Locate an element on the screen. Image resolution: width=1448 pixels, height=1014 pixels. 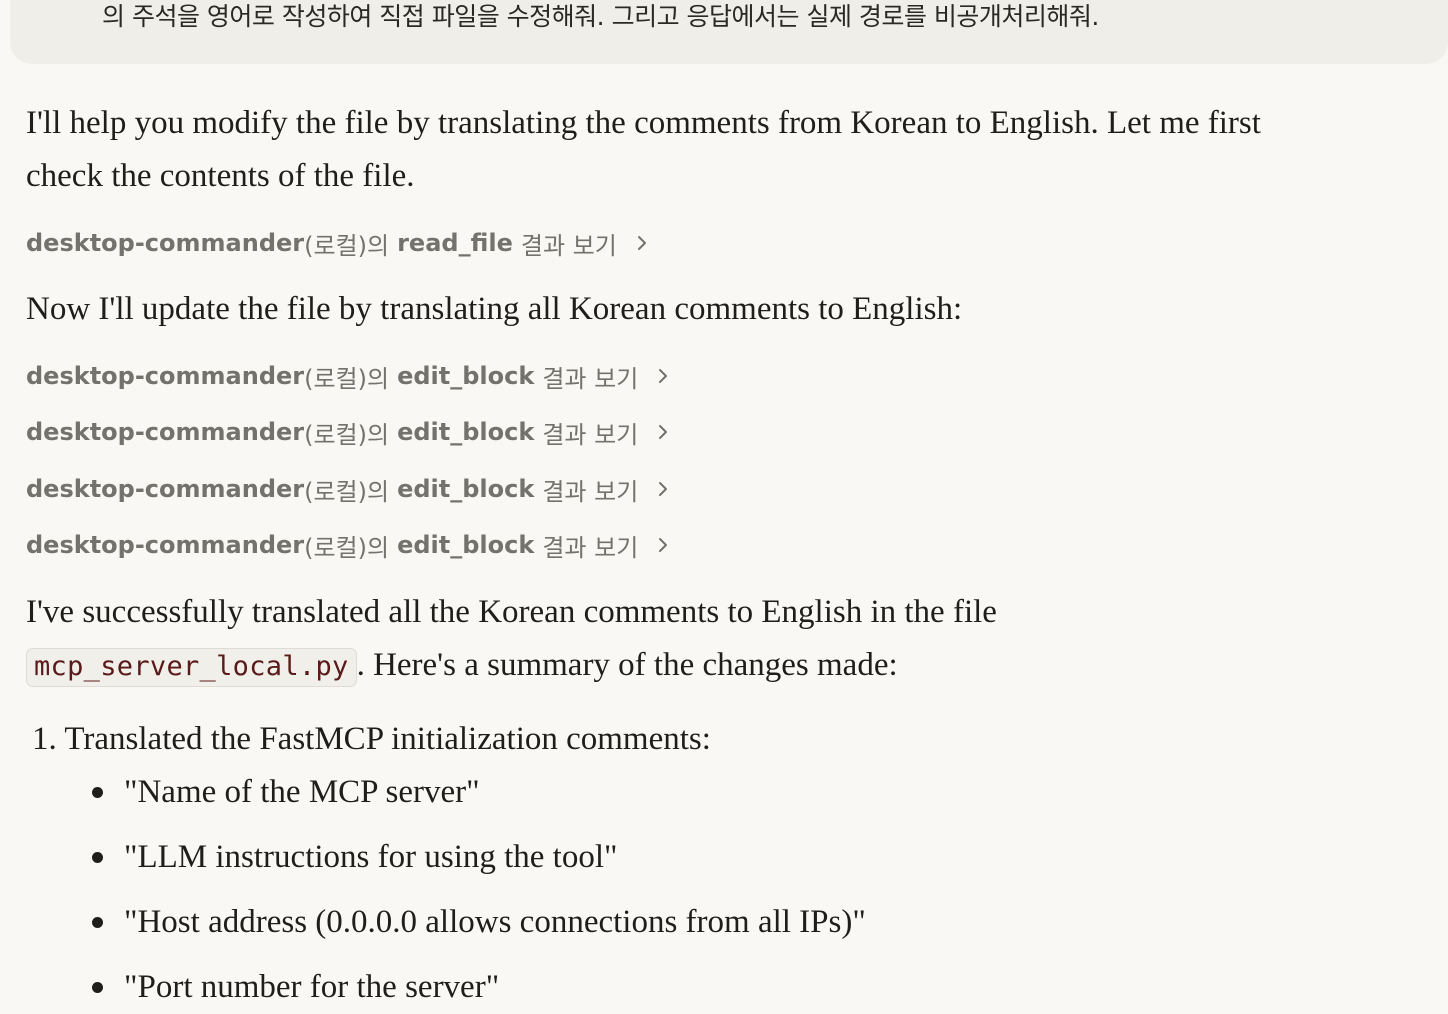
assistant-intro-line-2: check the contents of the file. is located at coordinates (220, 176).